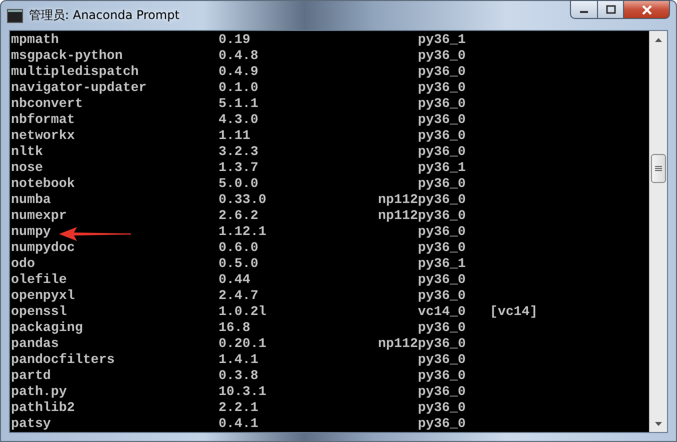  I want to click on package-version: 1.0.2l, so click(243, 312).